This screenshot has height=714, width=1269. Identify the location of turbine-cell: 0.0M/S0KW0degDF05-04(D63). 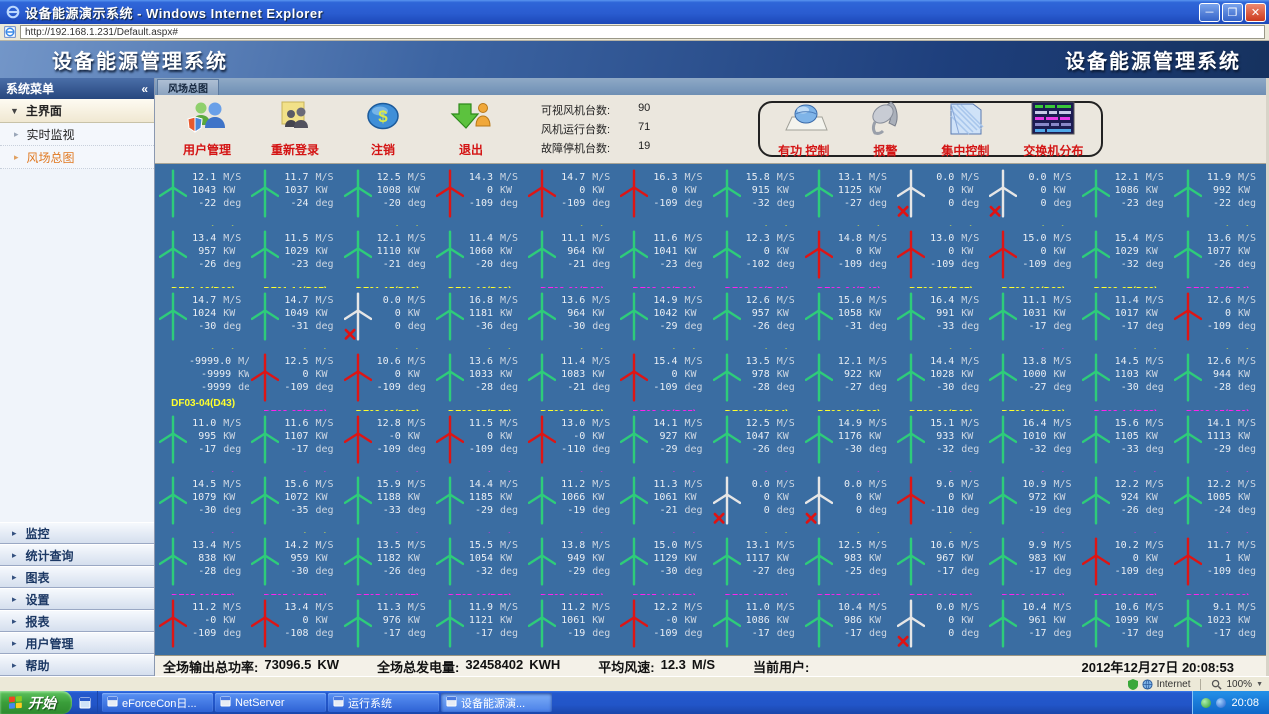
(849, 502).